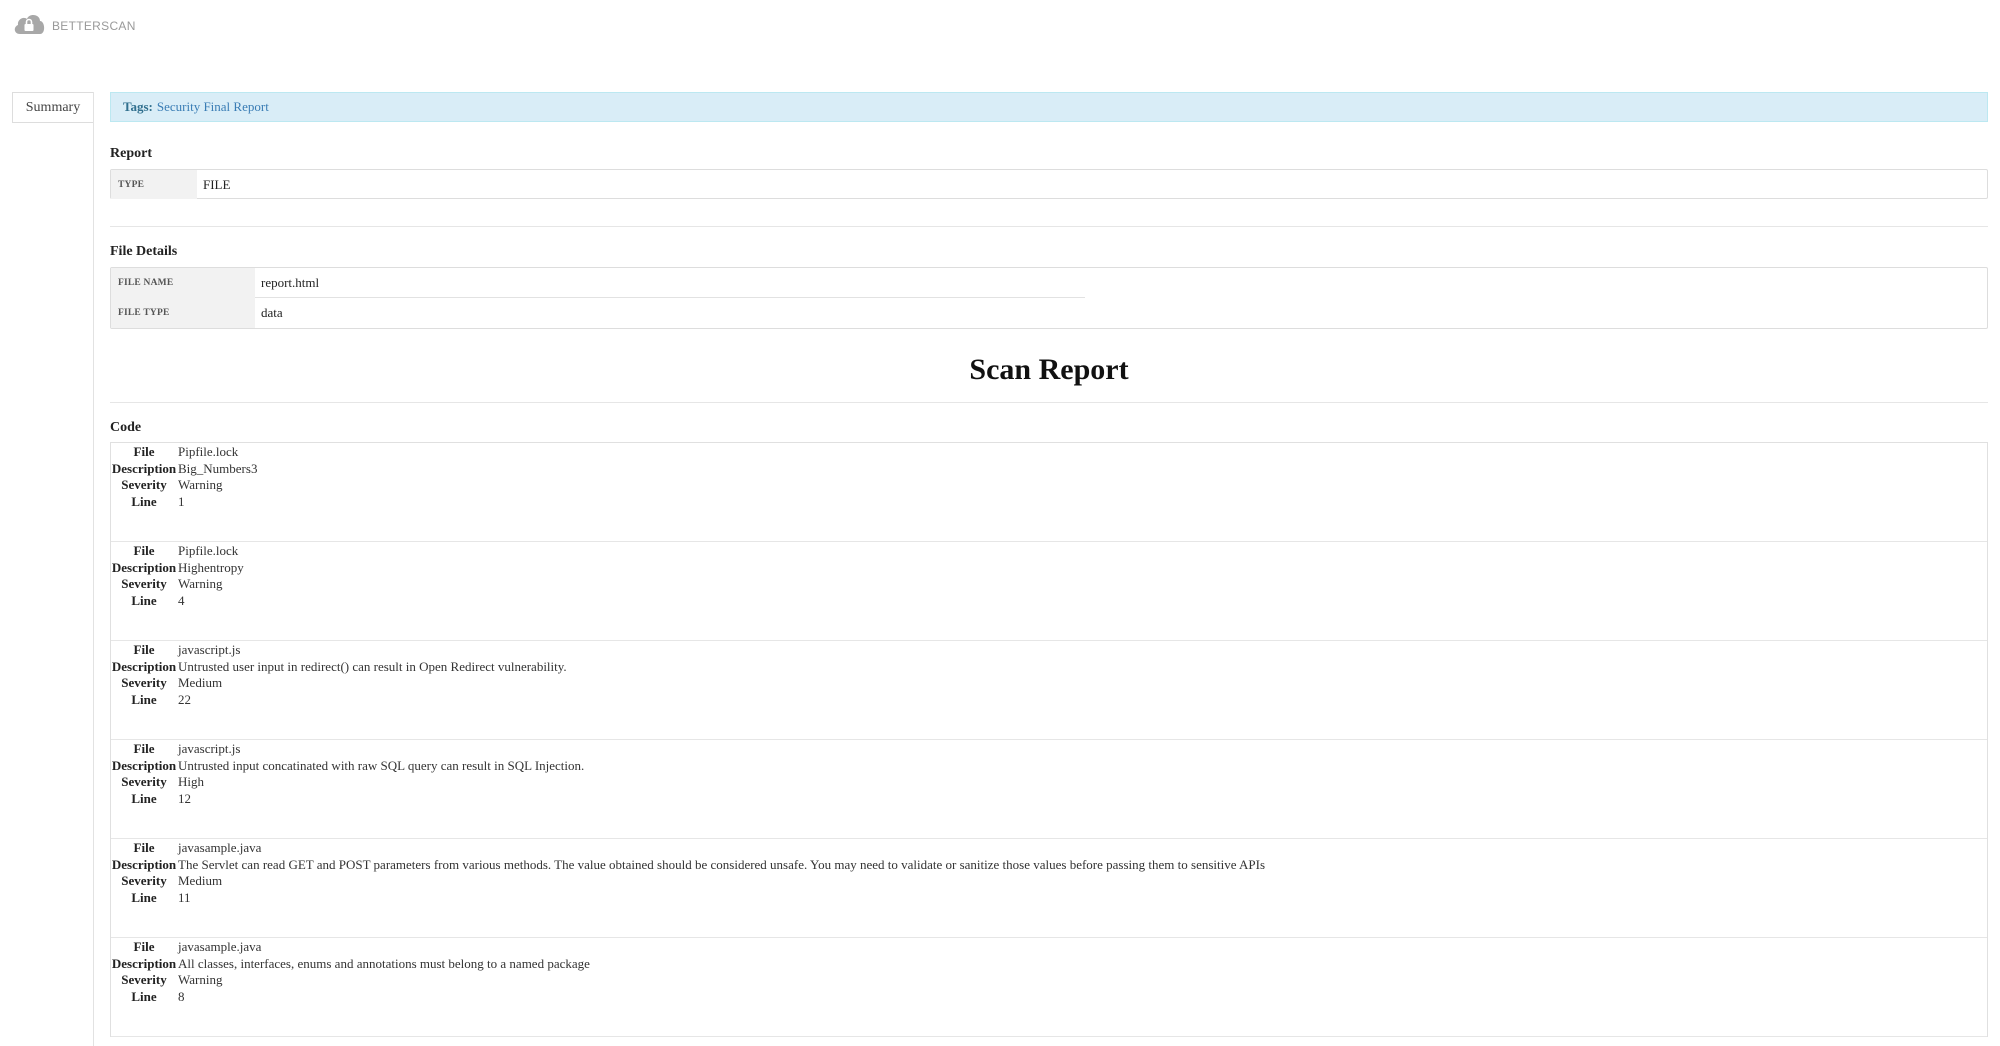 The image size is (2000, 1046). What do you see at coordinates (670, 283) in the screenshot?
I see `file-name-value: report.html` at bounding box center [670, 283].